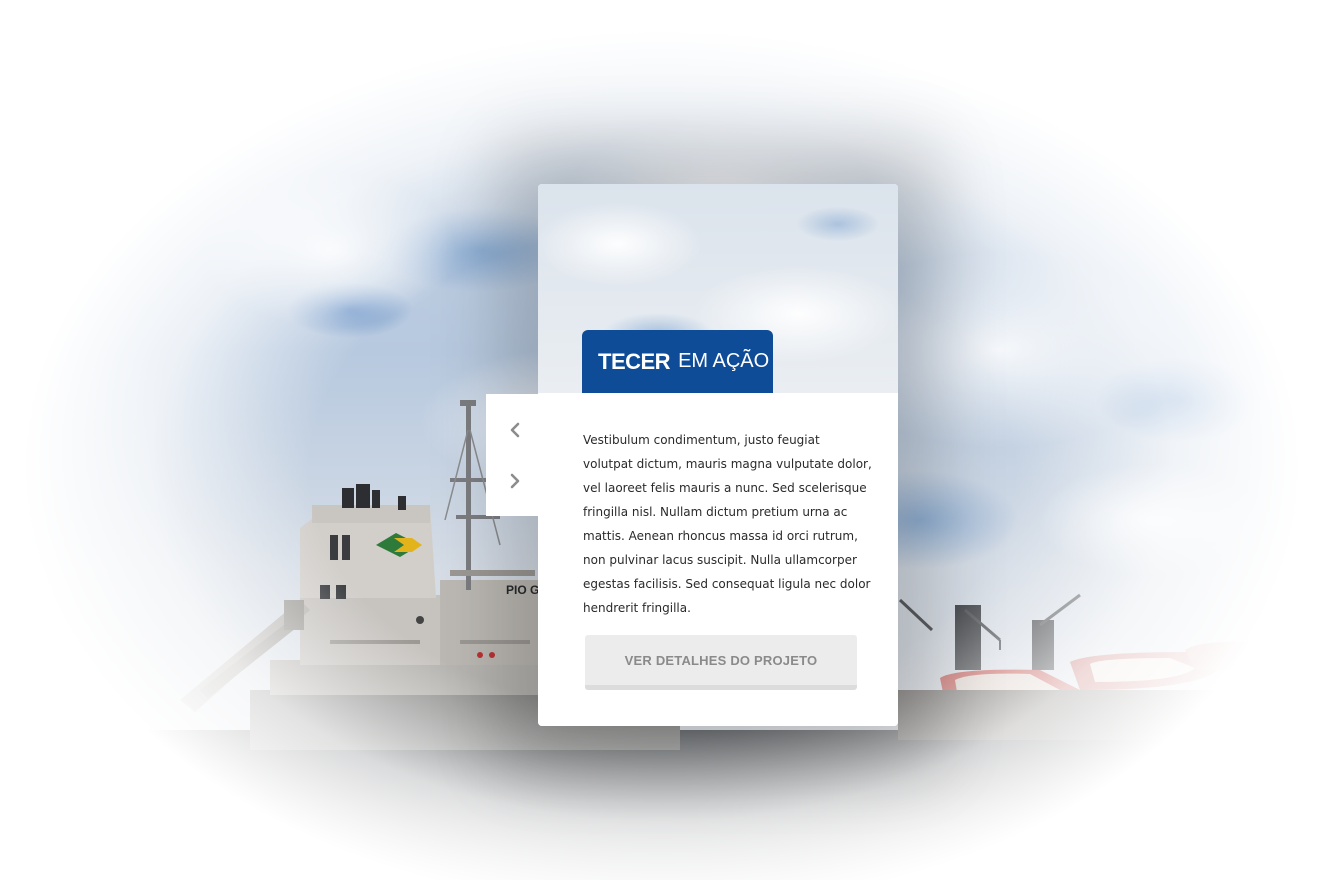  I want to click on card-heading-tab: TECER EM AÇÃO, so click(677, 361).